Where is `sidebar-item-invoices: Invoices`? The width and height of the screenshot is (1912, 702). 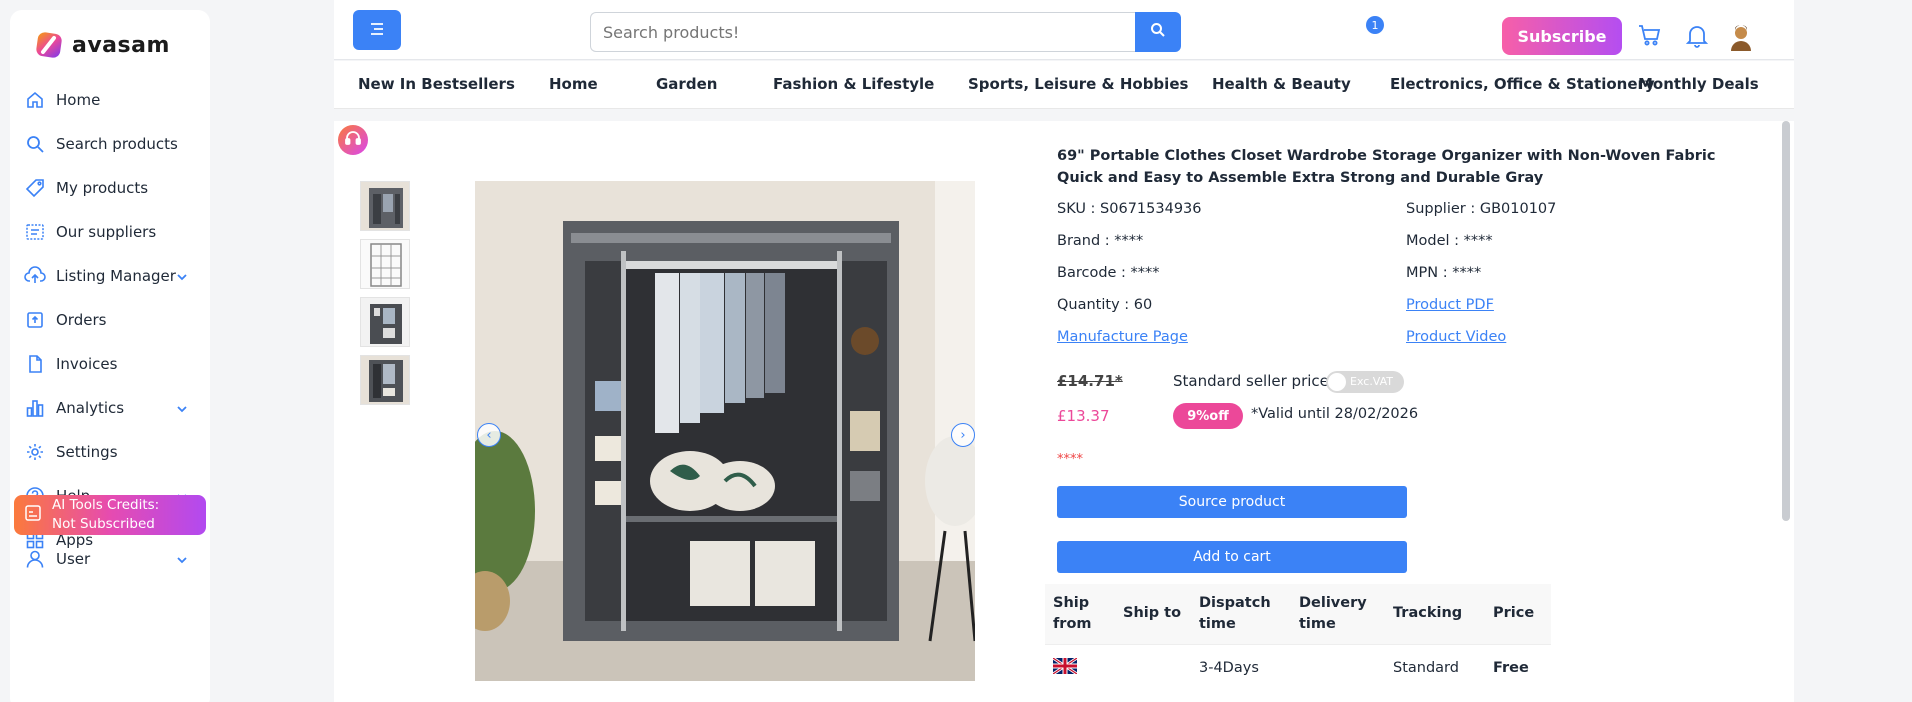
sidebar-item-invoices: Invoices is located at coordinates (110, 364).